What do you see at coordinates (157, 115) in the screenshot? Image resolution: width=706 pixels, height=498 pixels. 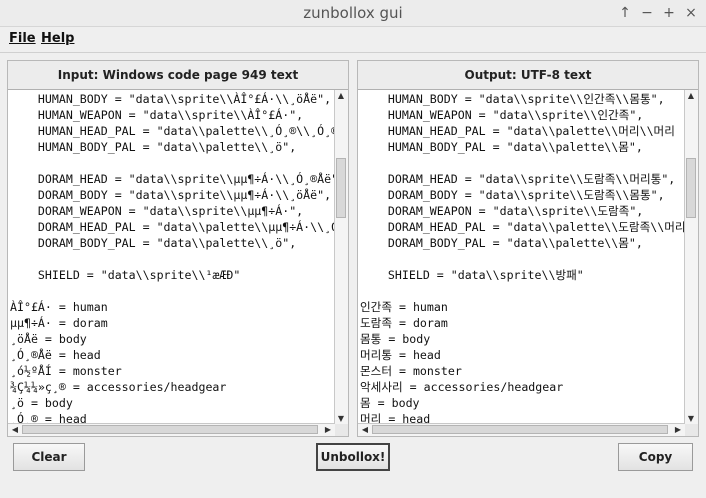 I see `input-line: HUMAN_WEAPON = "data\\sprite\\ÀÎ°£Á·",` at bounding box center [157, 115].